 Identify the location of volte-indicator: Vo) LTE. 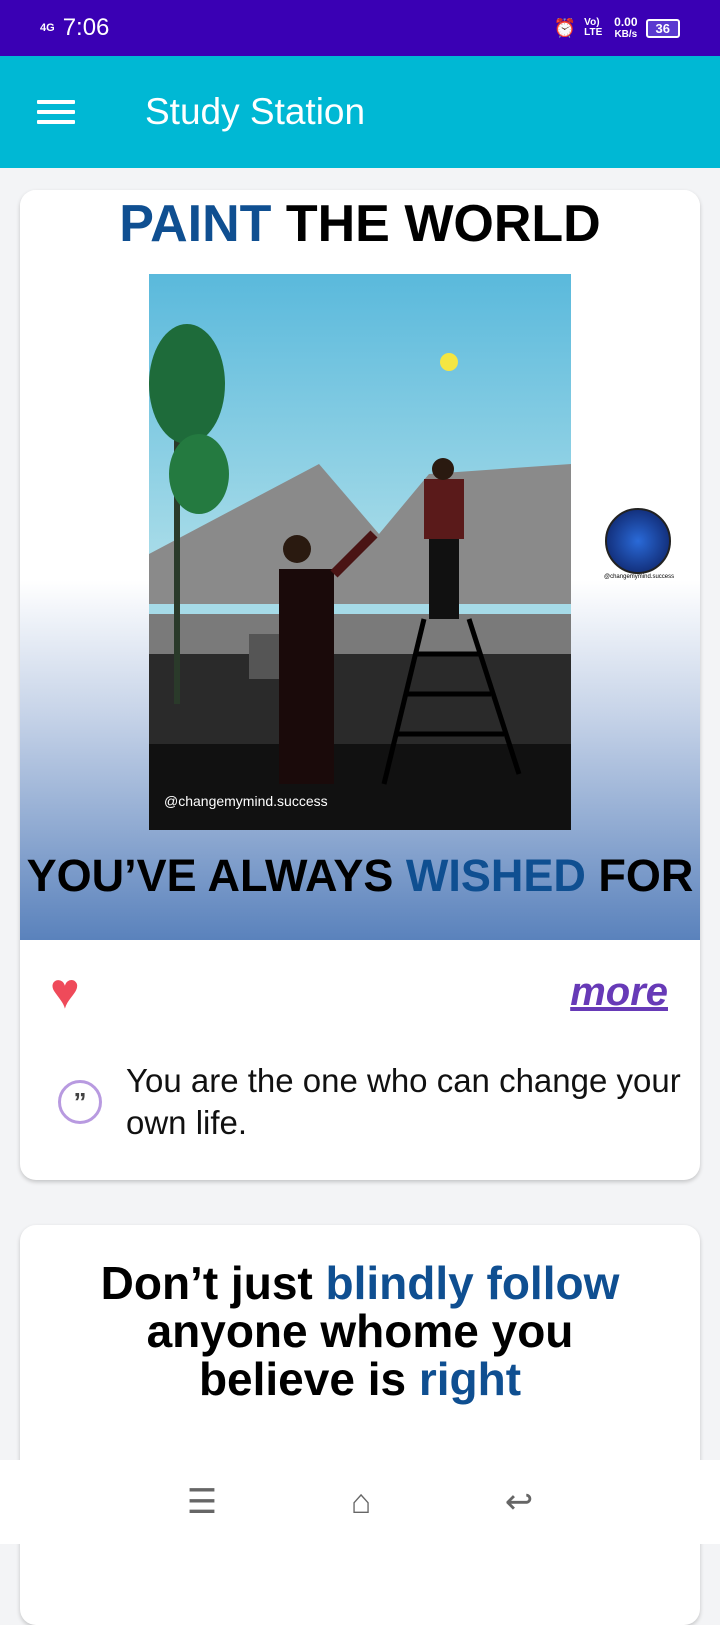
(593, 27).